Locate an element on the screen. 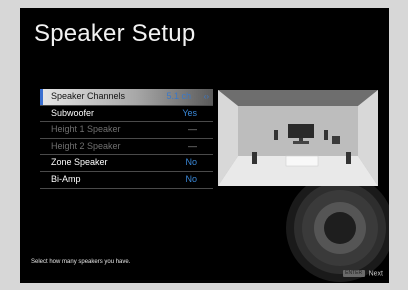 The image size is (408, 290). next-button: ENTER Next is located at coordinates (362, 274).